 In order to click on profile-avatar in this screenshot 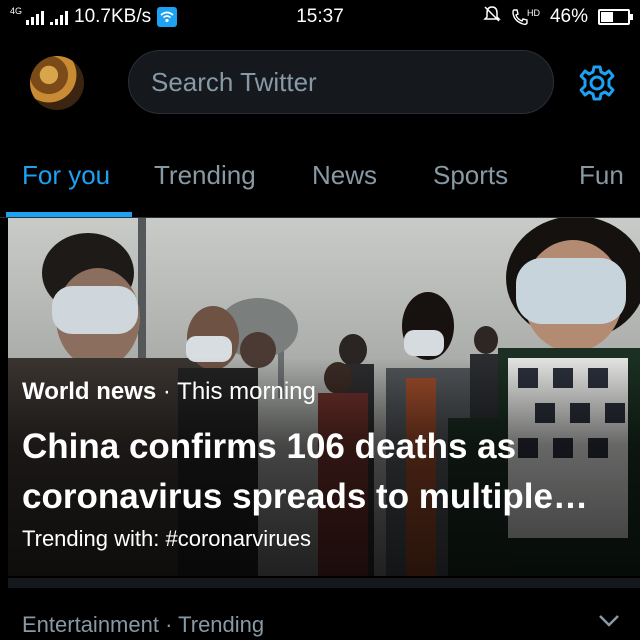, I will do `click(57, 83)`.